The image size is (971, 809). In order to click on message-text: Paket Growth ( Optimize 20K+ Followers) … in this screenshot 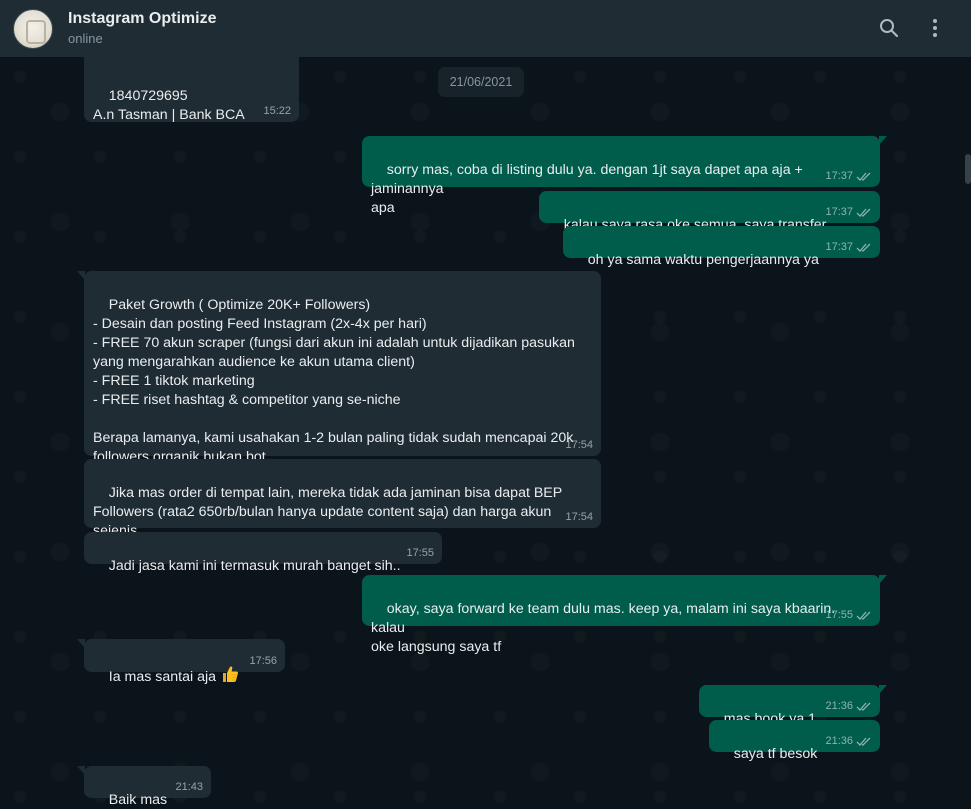, I will do `click(334, 381)`.